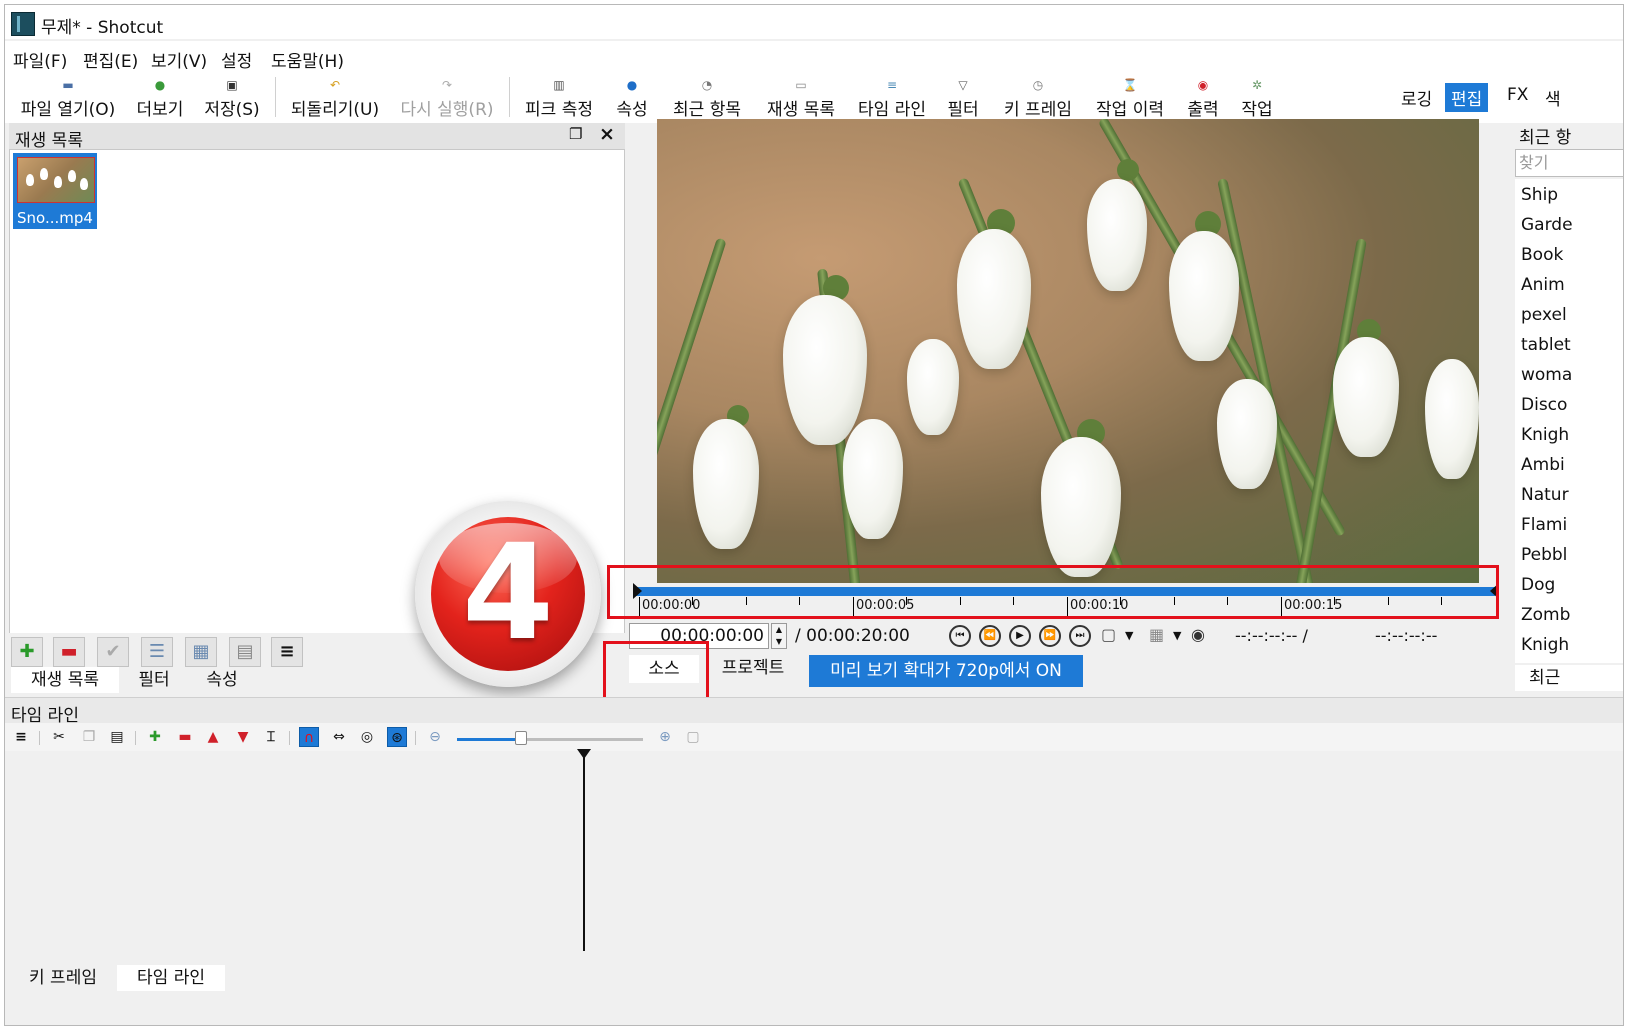 Image resolution: width=1628 pixels, height=1030 pixels. What do you see at coordinates (157, 652) in the screenshot?
I see `details-view-icon: ☰` at bounding box center [157, 652].